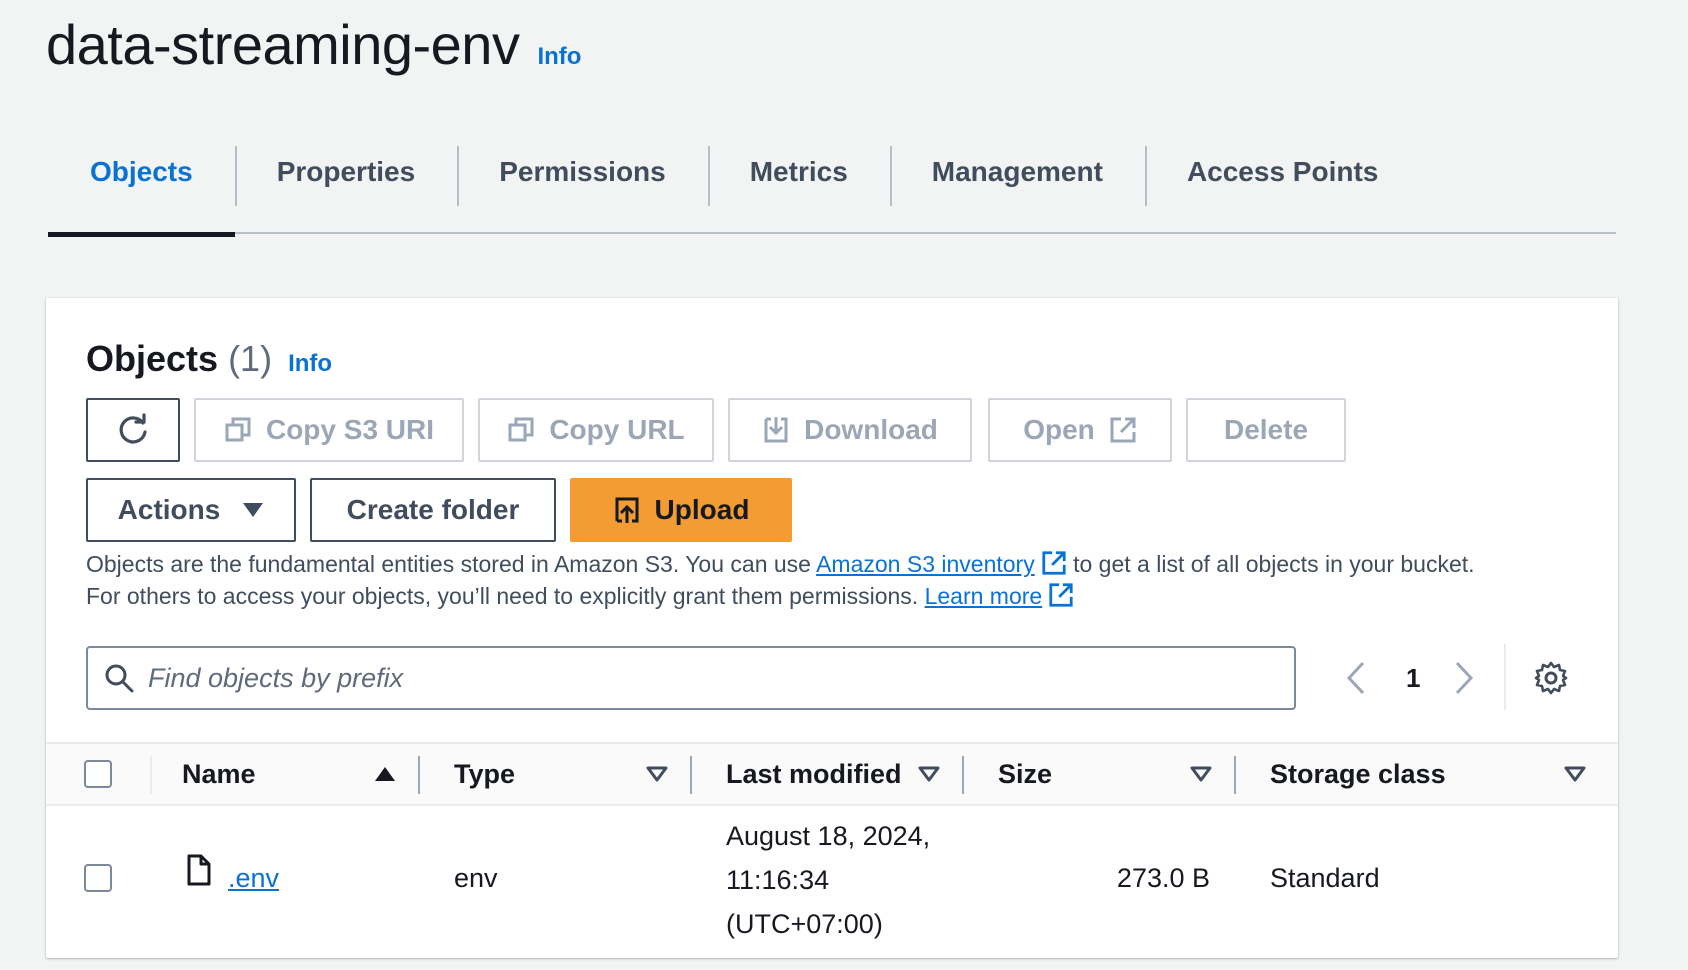 The width and height of the screenshot is (1688, 970). I want to click on copy-s3-uri-button: Copy S3 URI, so click(329, 430).